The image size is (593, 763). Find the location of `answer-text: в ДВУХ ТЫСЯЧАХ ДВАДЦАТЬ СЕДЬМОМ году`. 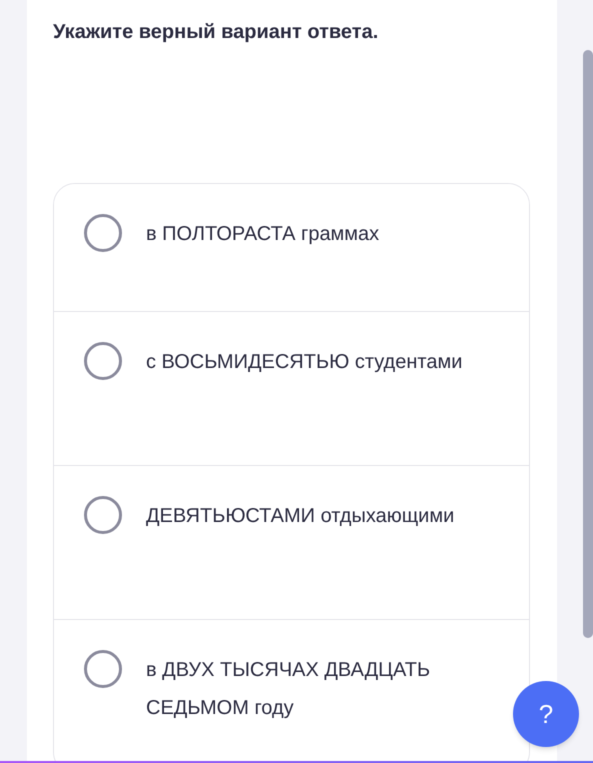

answer-text: в ДВУХ ТЫСЯЧАХ ДВАДЦАТЬ СЕДЬМОМ году is located at coordinates (289, 689).